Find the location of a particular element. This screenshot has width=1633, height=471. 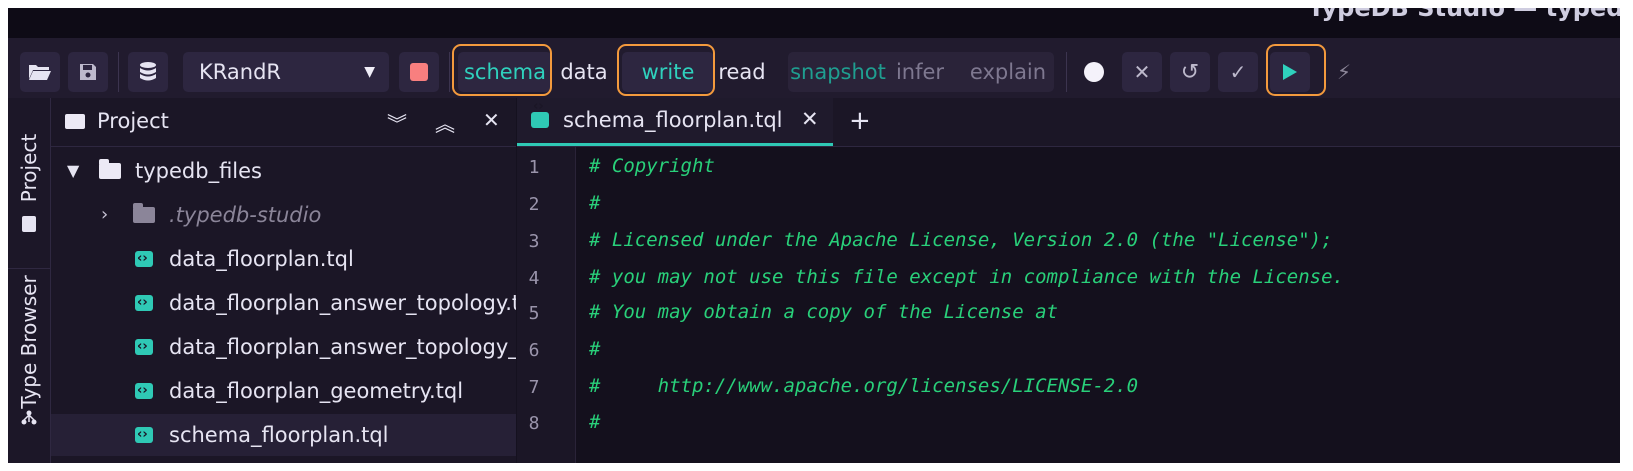

tree-item-label: schema_floorplan.tql is located at coordinates (279, 435).